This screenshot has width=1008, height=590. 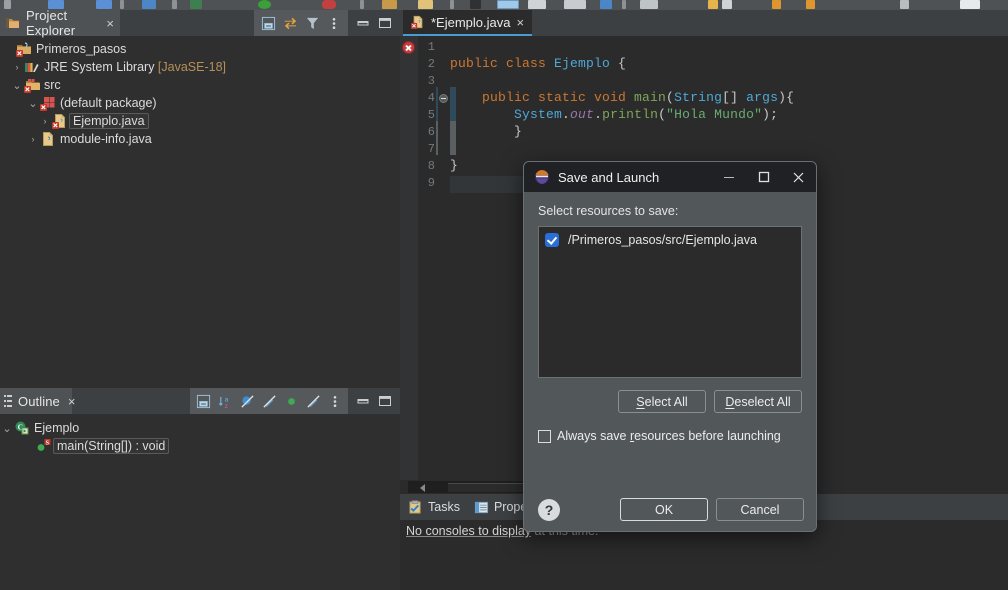 I want to click on line-number: 8, so click(x=431, y=166).